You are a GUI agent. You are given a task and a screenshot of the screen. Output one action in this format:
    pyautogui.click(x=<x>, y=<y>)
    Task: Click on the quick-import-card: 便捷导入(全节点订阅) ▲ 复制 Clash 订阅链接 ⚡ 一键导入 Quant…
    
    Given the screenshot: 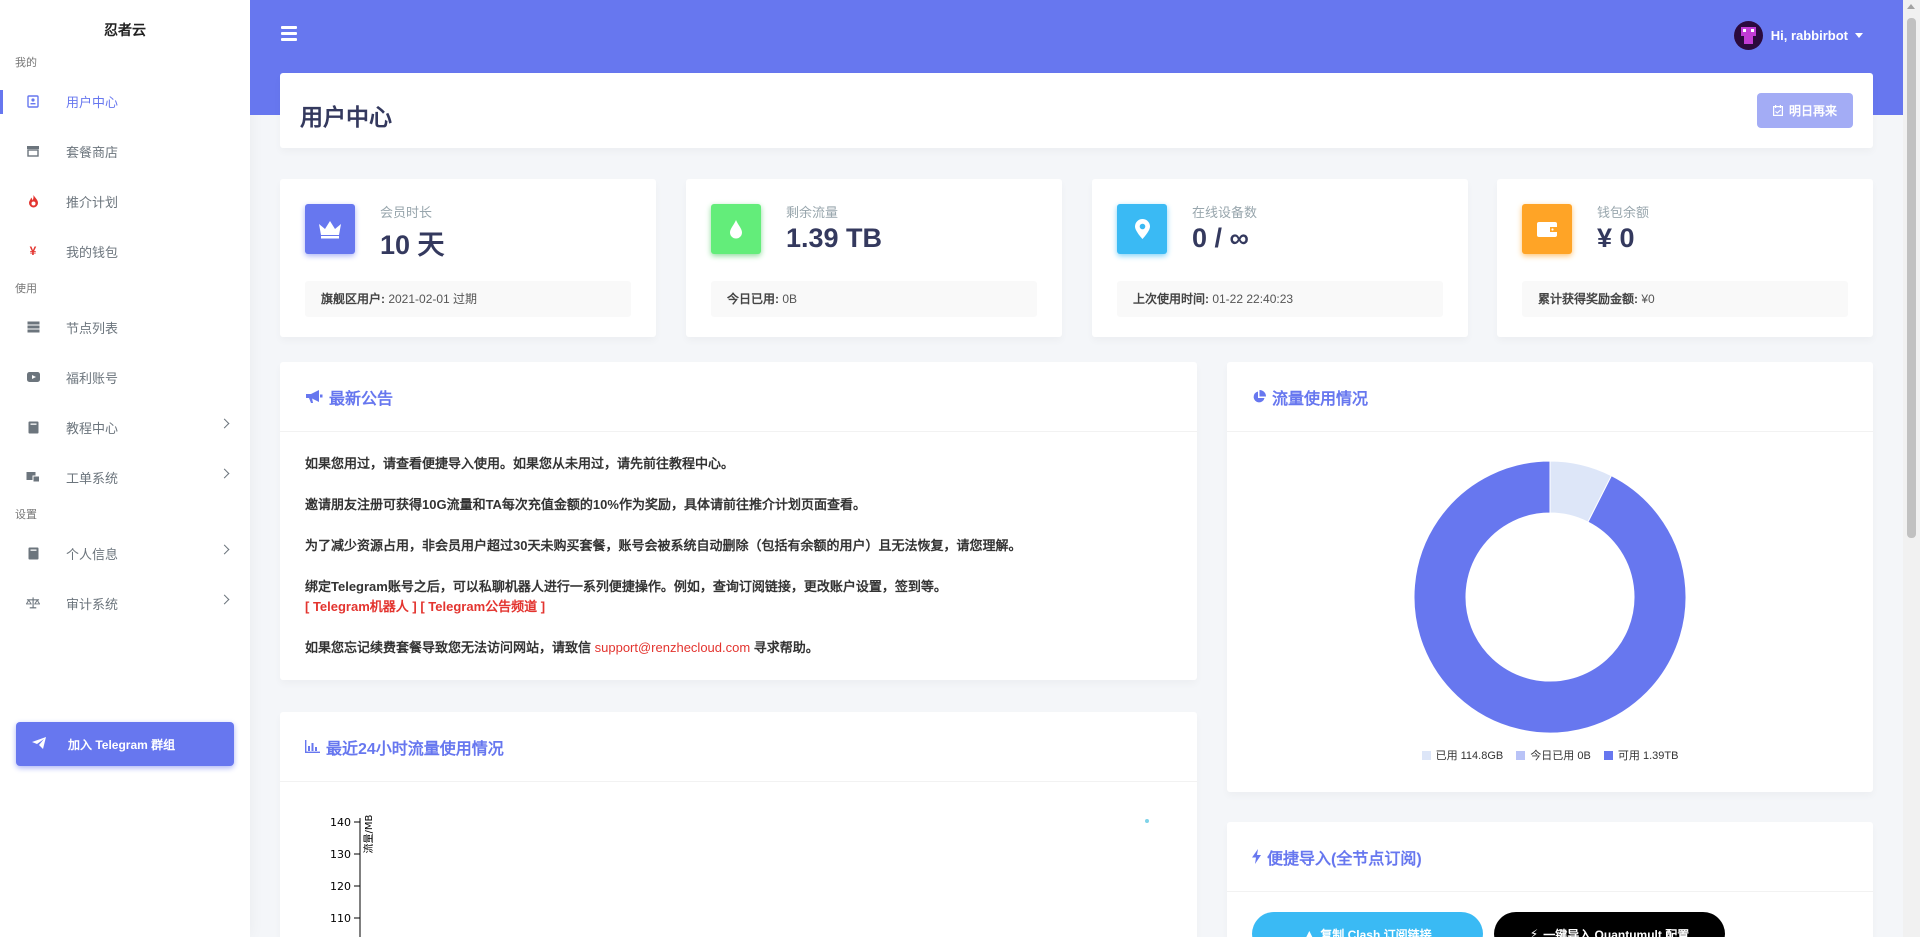 What is the action you would take?
    pyautogui.click(x=1550, y=879)
    